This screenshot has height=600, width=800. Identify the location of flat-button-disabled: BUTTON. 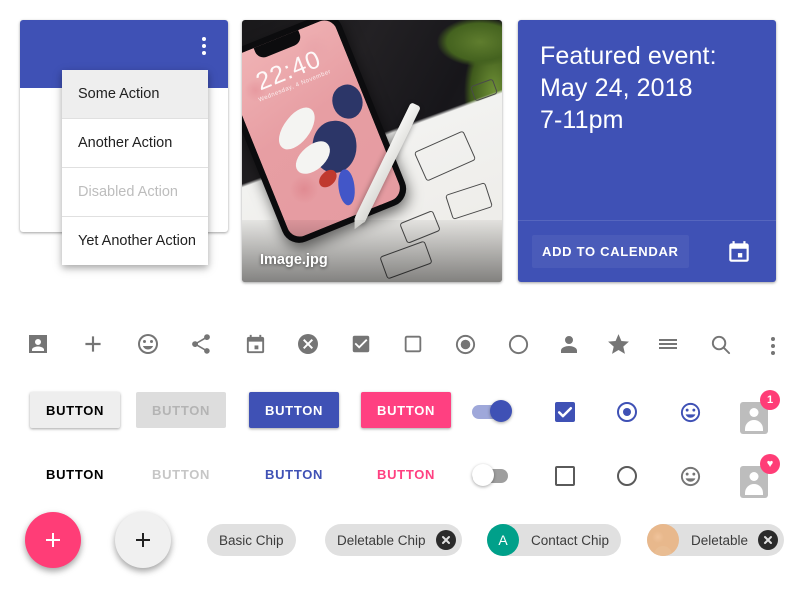
(181, 474).